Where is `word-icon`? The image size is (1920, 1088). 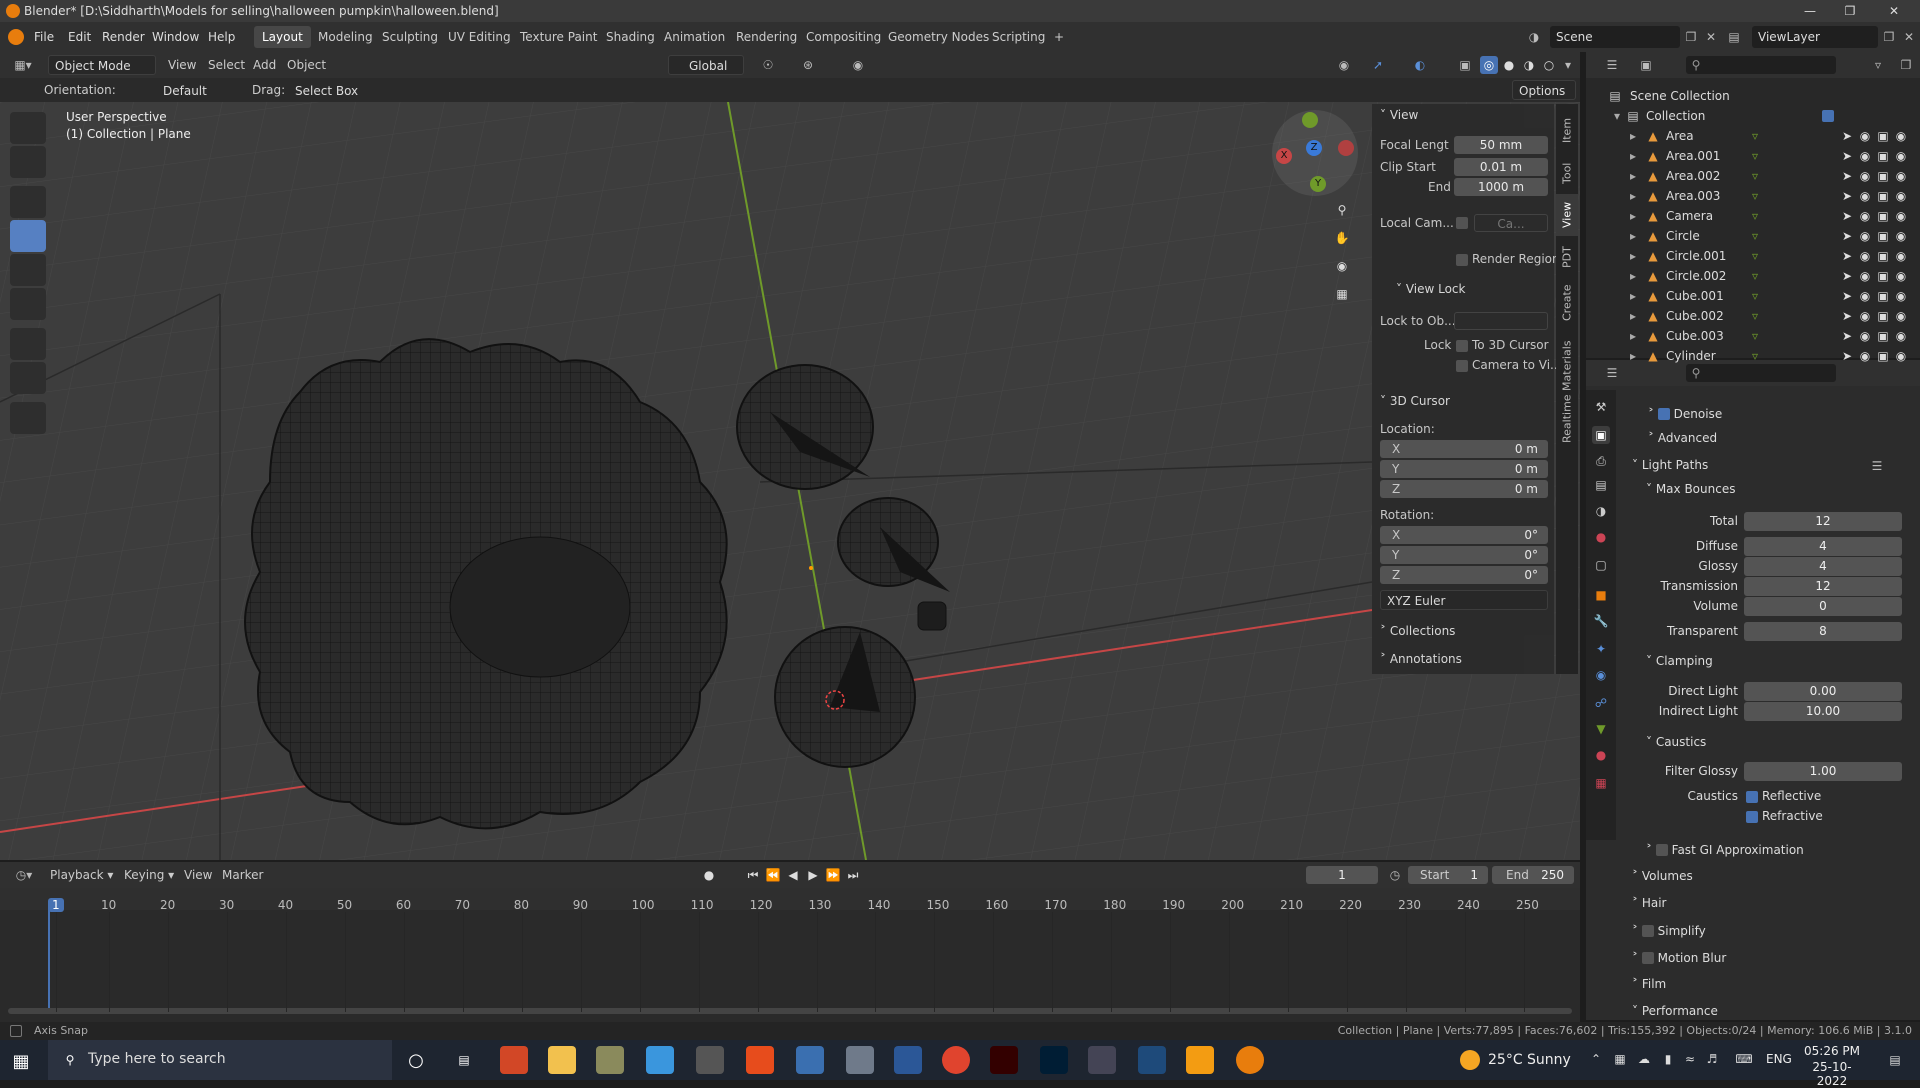 word-icon is located at coordinates (908, 1060).